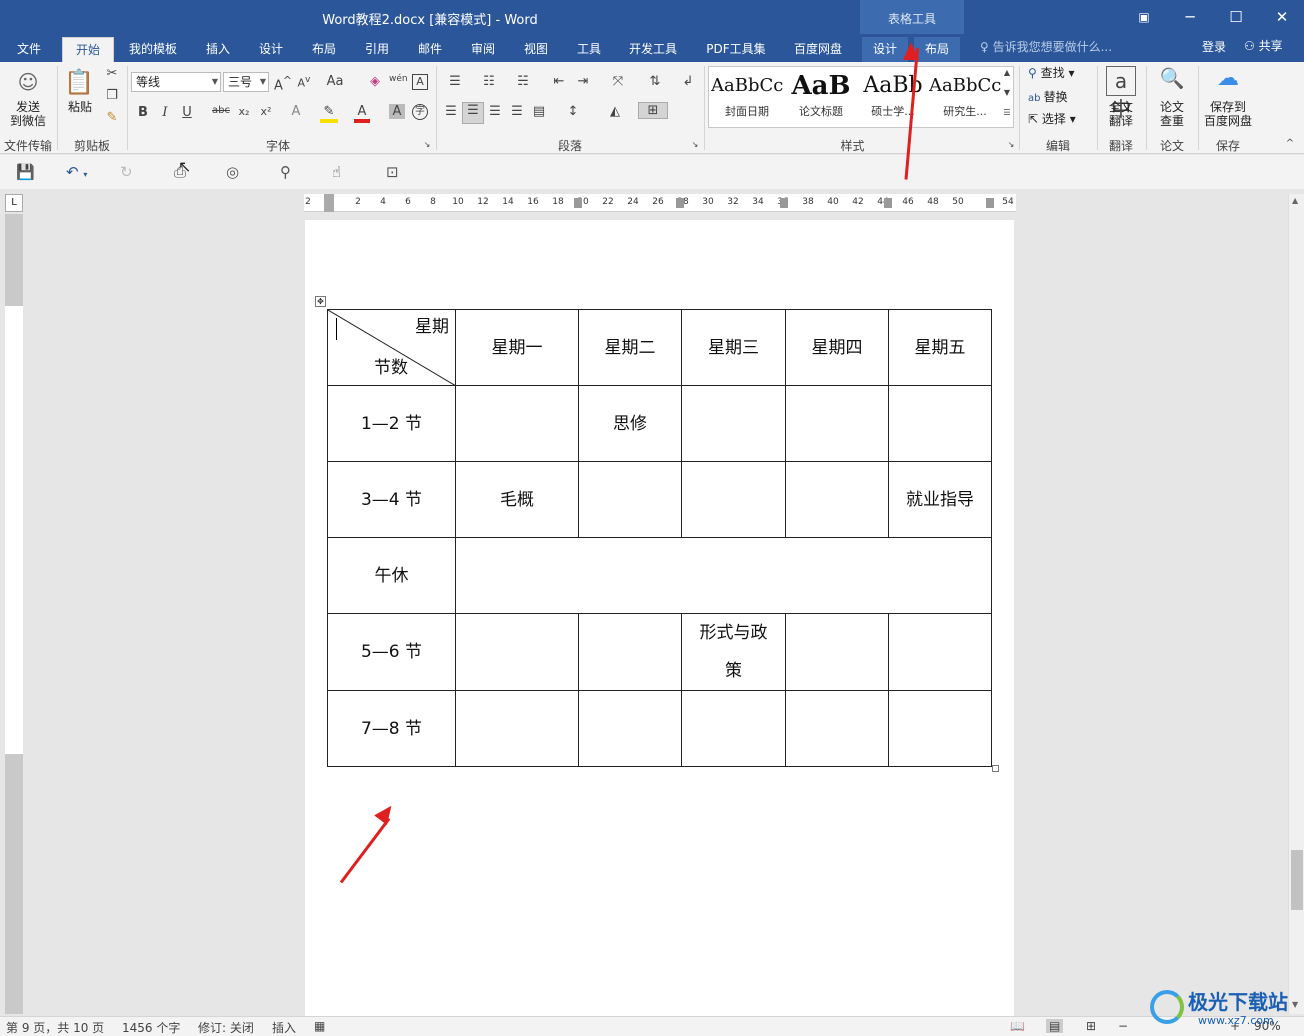  Describe the element at coordinates (397, 111) in the screenshot. I see `character-shading-icon: A` at that location.